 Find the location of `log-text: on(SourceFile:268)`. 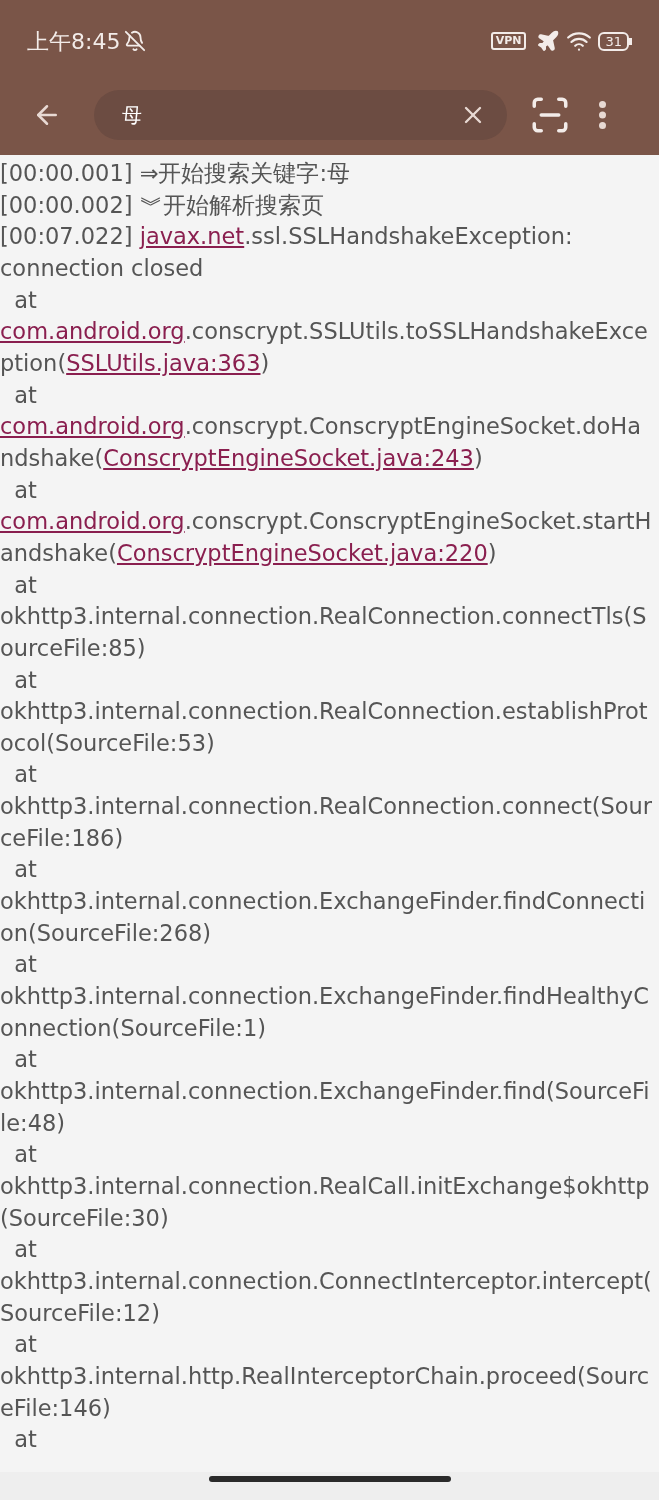

log-text: on(SourceFile:268) is located at coordinates (106, 932).